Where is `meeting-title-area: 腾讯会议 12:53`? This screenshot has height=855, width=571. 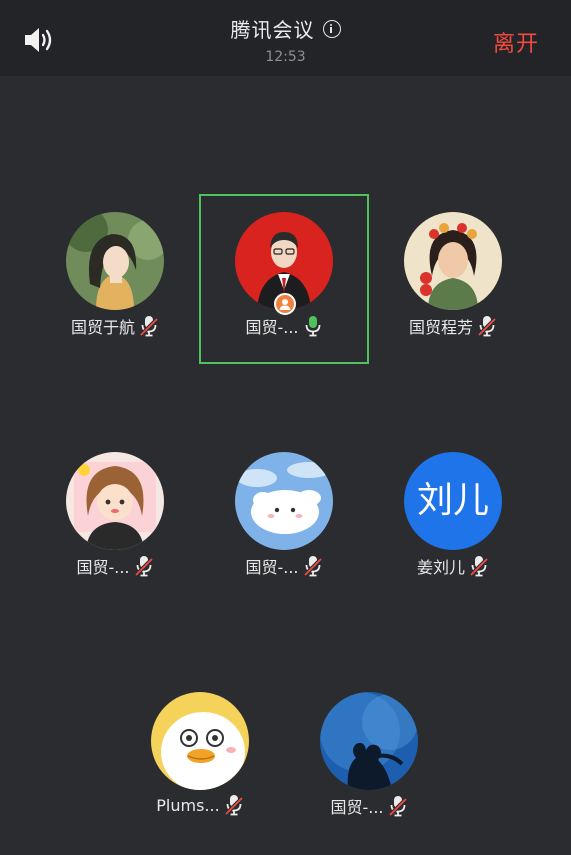
meeting-title-area: 腾讯会议 12:53 is located at coordinates (285, 39).